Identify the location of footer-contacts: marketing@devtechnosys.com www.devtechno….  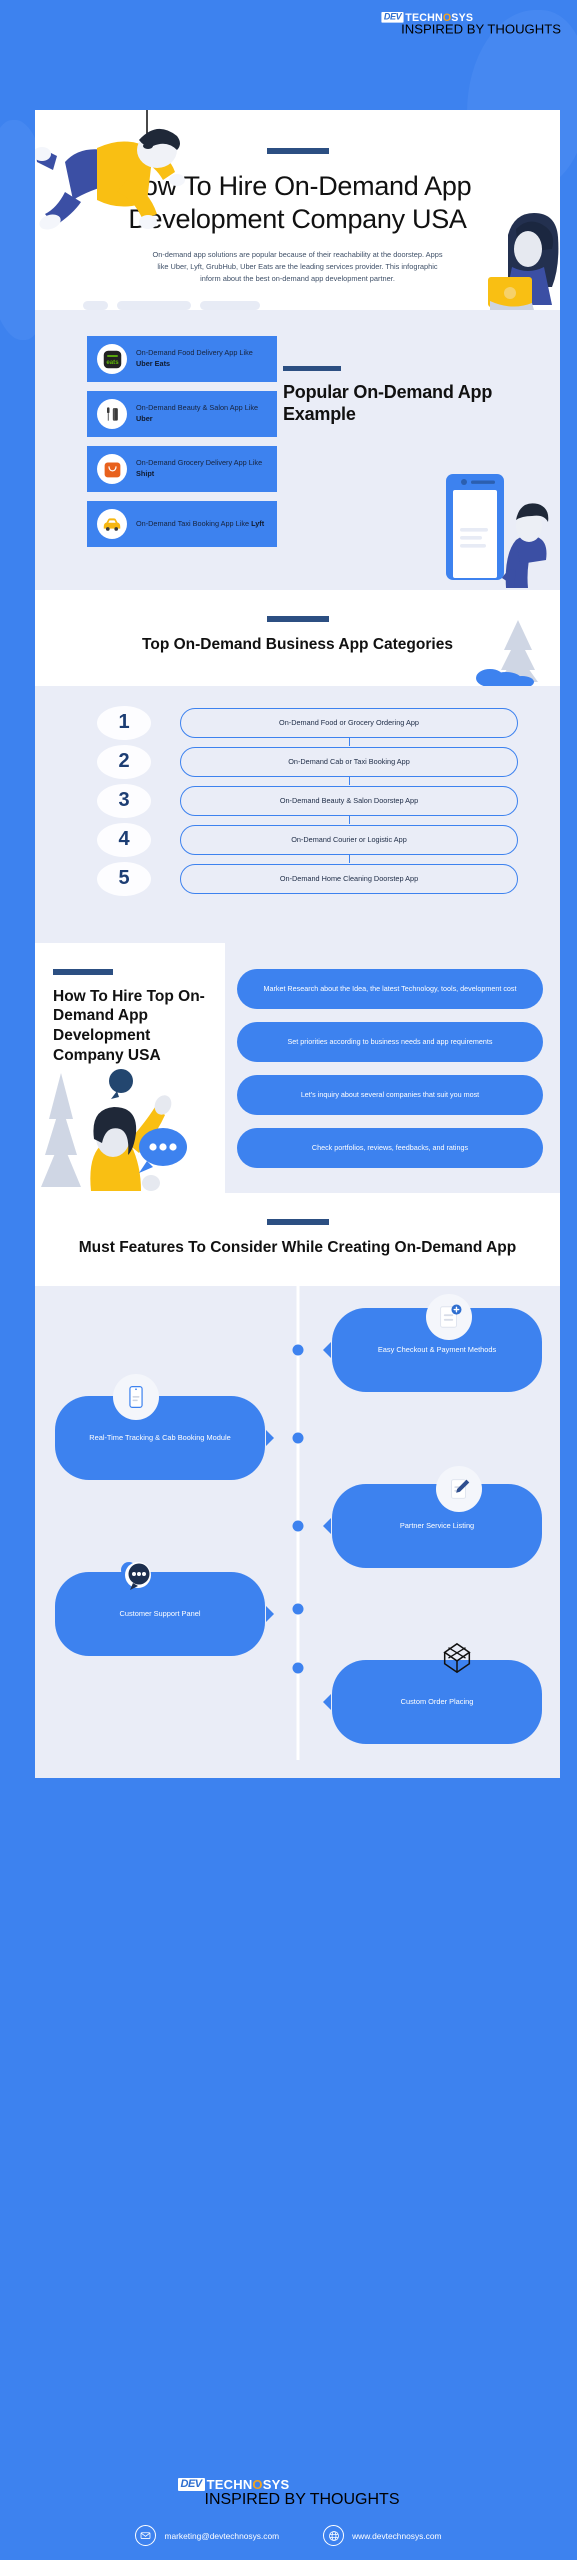
(288, 2535).